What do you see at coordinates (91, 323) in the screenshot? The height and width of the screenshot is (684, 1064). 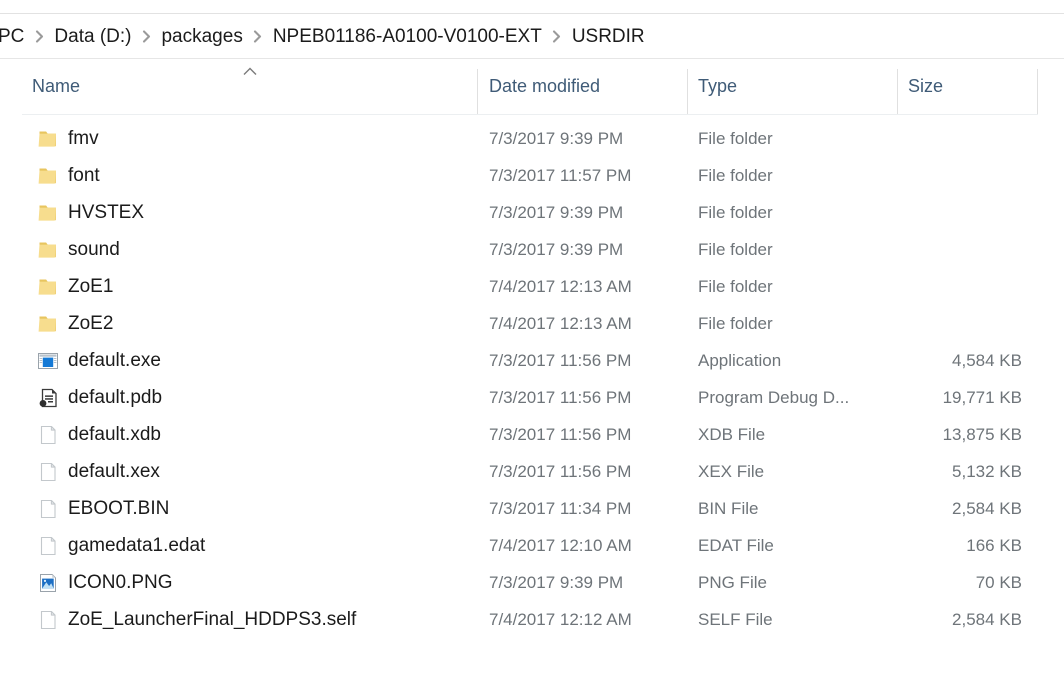 I see `file-name: ZoE2` at bounding box center [91, 323].